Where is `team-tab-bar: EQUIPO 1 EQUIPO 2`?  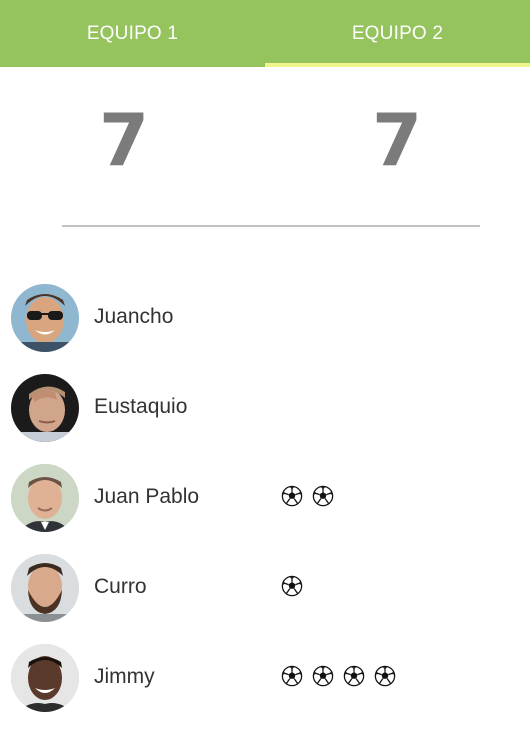 team-tab-bar: EQUIPO 1 EQUIPO 2 is located at coordinates (265, 33).